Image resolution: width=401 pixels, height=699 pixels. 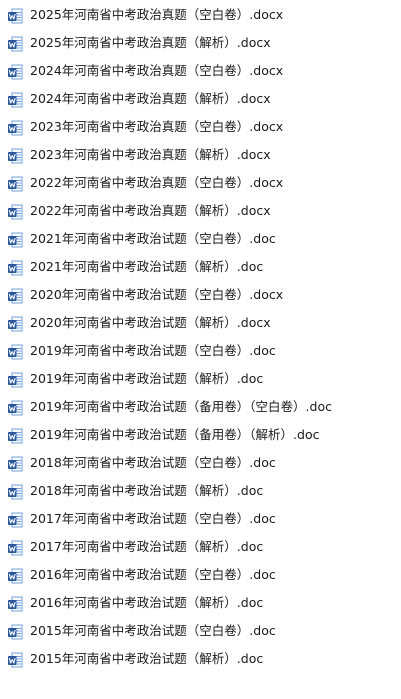 I want to click on file-row: 2016年河南省中考政治试题（解析）.doc, so click(x=200, y=603).